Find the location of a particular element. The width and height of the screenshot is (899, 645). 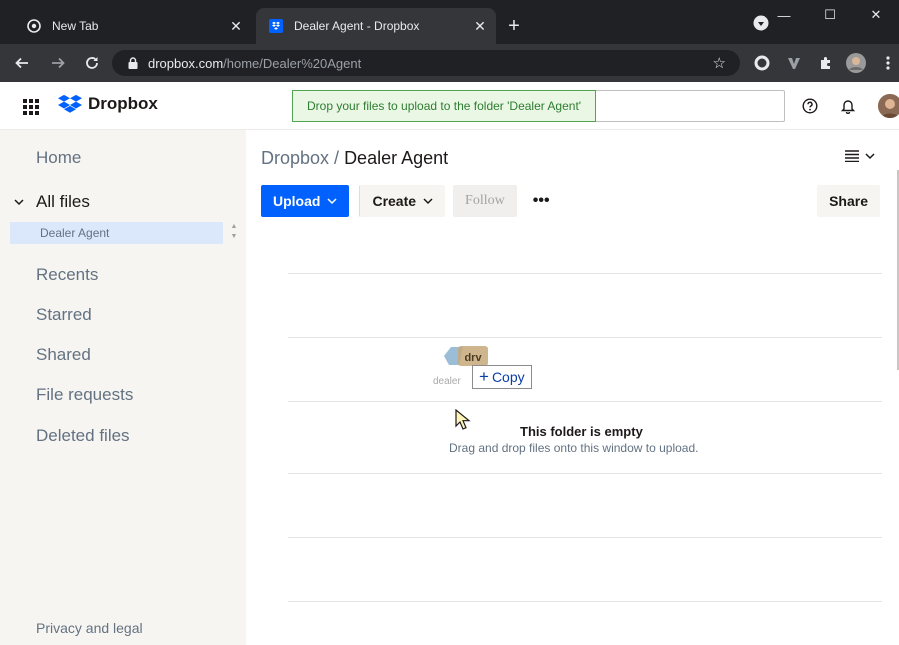

reload-icon is located at coordinates (92, 63).